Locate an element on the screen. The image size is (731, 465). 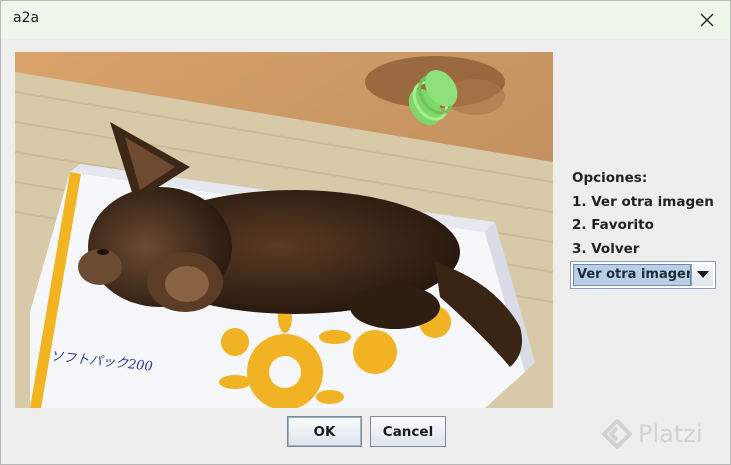
option-item-2: 2. Favorito is located at coordinates (613, 225).